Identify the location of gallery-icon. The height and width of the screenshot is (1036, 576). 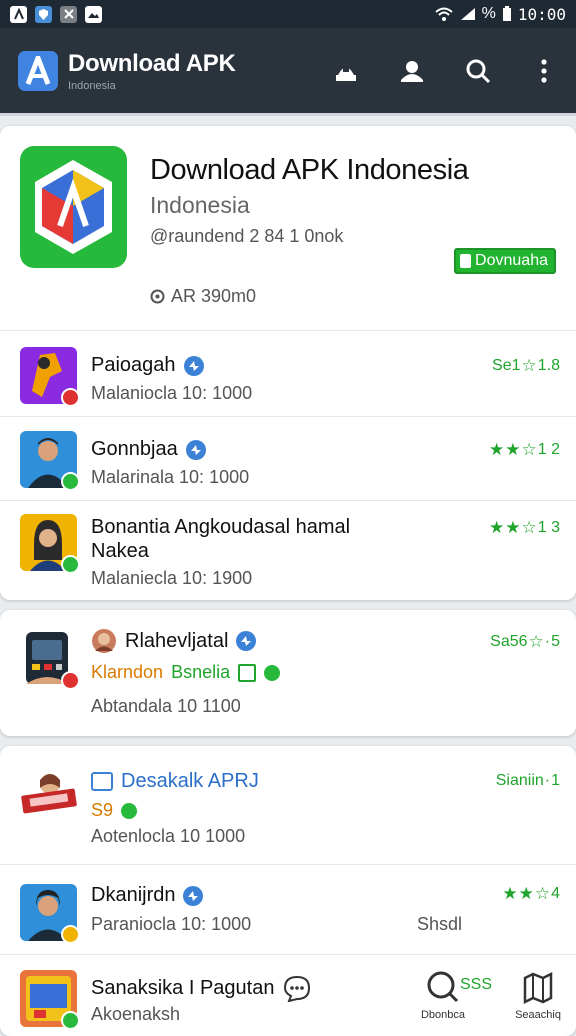
(68, 14).